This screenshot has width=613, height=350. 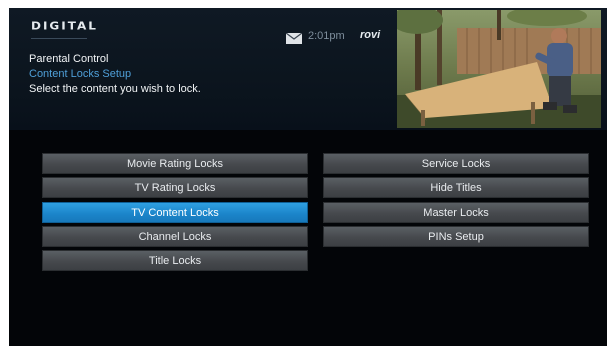 What do you see at coordinates (370, 35) in the screenshot?
I see `brand-logo: rovi` at bounding box center [370, 35].